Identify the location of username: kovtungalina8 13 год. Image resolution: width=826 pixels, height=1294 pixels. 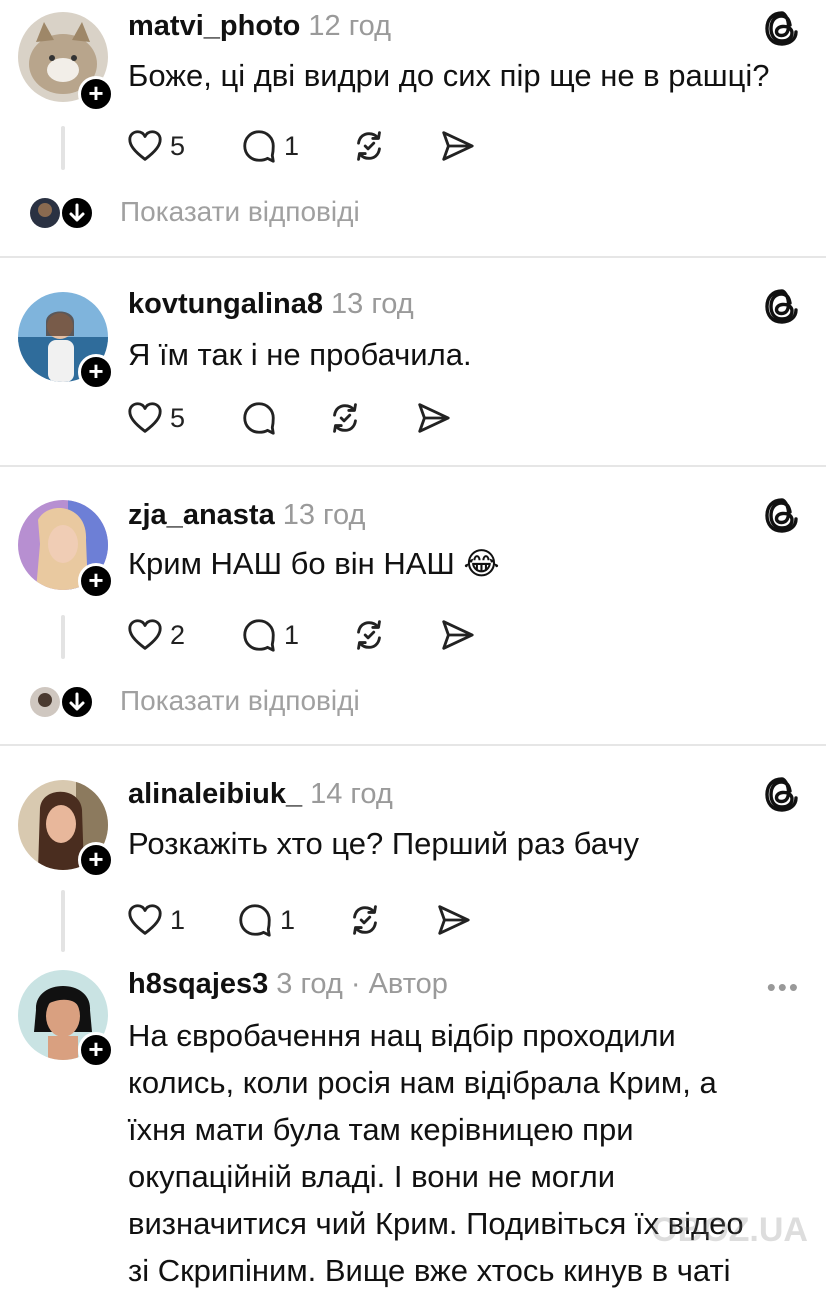
(271, 304).